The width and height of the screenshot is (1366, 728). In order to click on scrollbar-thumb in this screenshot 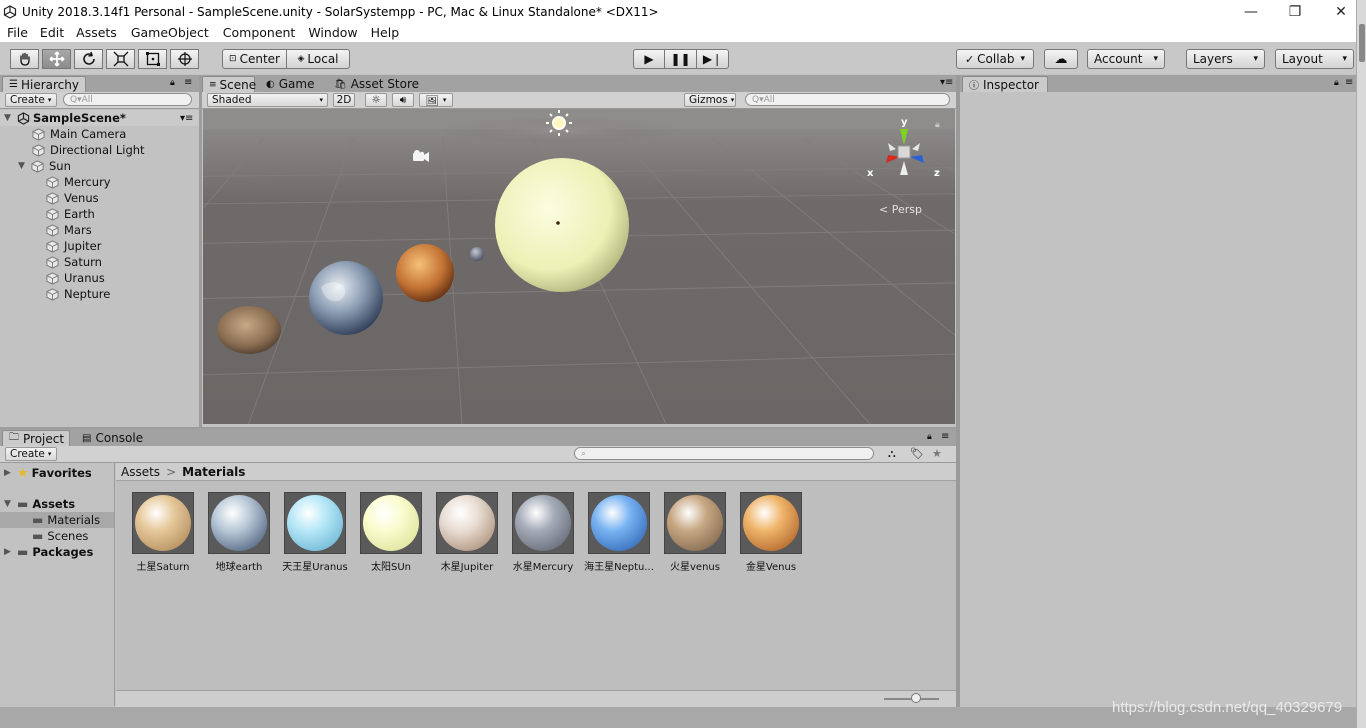, I will do `click(1362, 43)`.